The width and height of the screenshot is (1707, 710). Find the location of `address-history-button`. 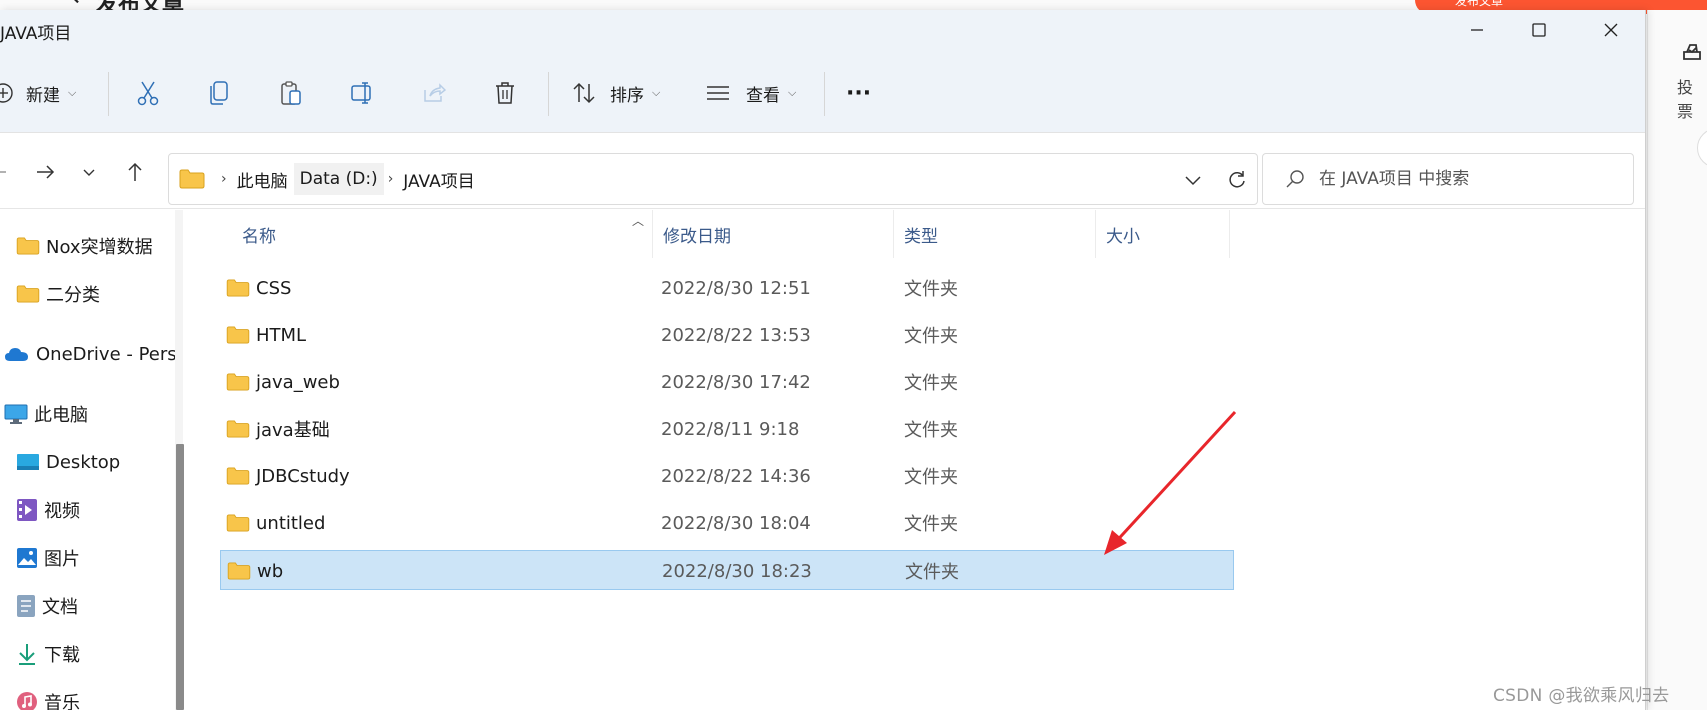

address-history-button is located at coordinates (1193, 180).